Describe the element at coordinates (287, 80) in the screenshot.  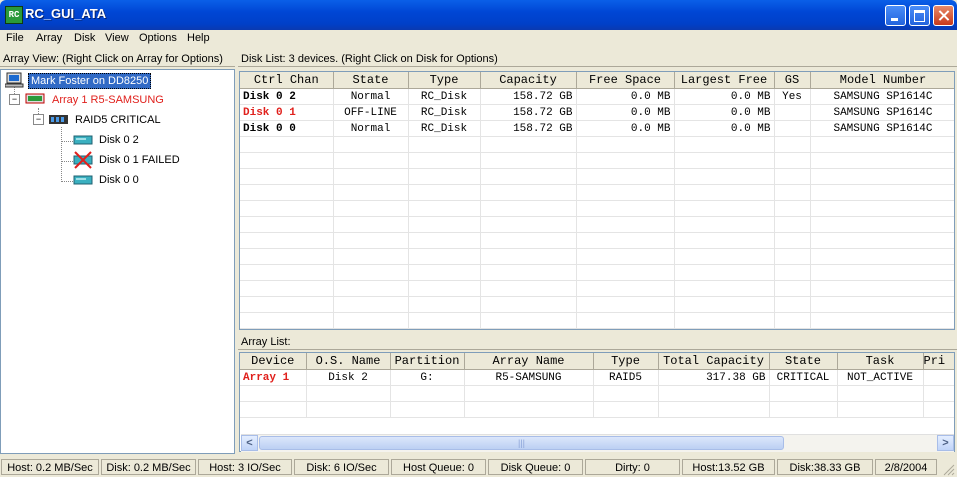
I see `column-header-ctrl-chan: Ctrl Chan` at that location.